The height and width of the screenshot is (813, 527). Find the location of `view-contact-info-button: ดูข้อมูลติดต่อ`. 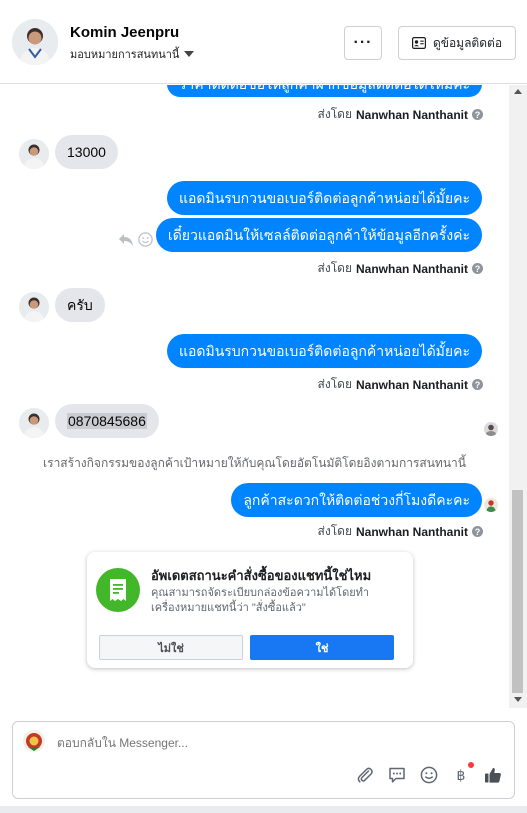

view-contact-info-button: ดูข้อมูลติดต่อ is located at coordinates (457, 43).